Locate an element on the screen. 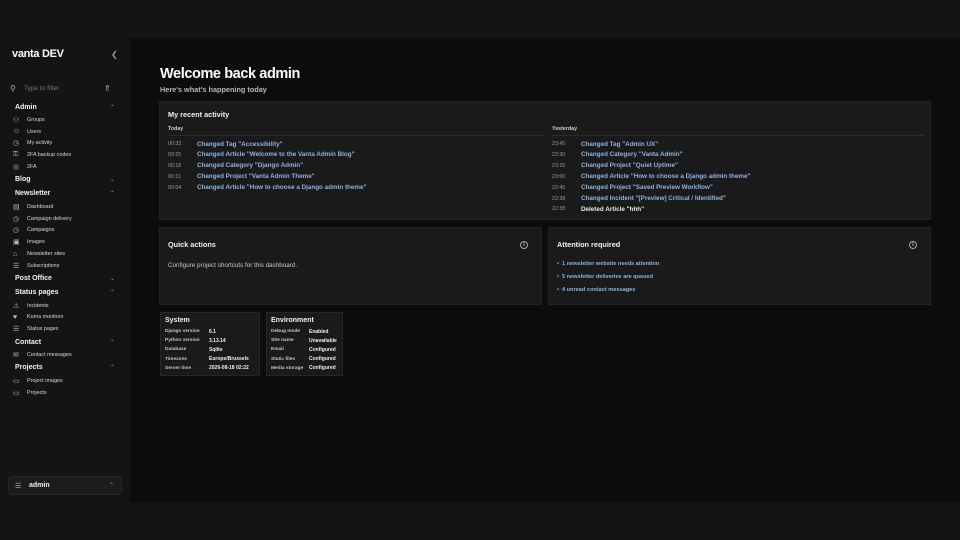 Image resolution: width=960 pixels, height=540 pixels. environment-key: Email is located at coordinates (277, 350).